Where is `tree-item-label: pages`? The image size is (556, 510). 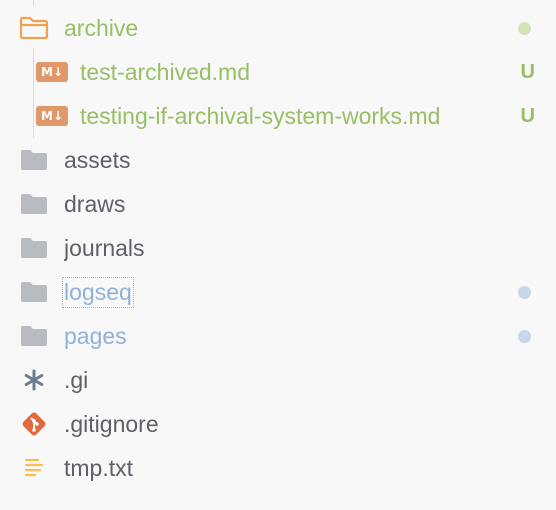
tree-item-label: pages is located at coordinates (95, 335).